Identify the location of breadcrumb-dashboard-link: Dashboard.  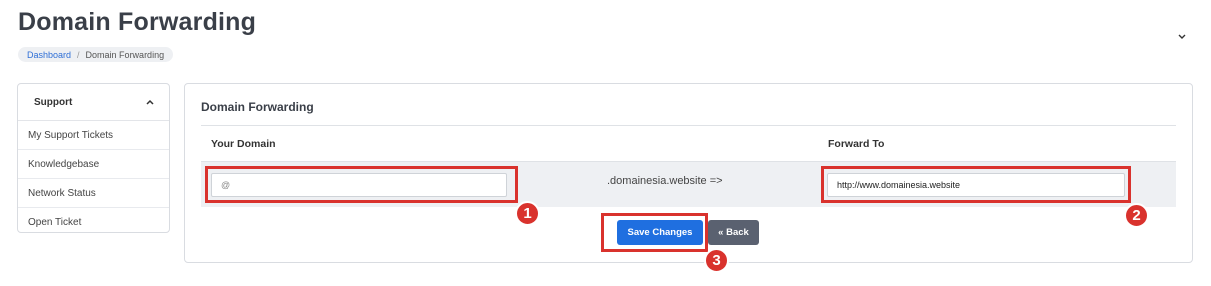
(49, 55).